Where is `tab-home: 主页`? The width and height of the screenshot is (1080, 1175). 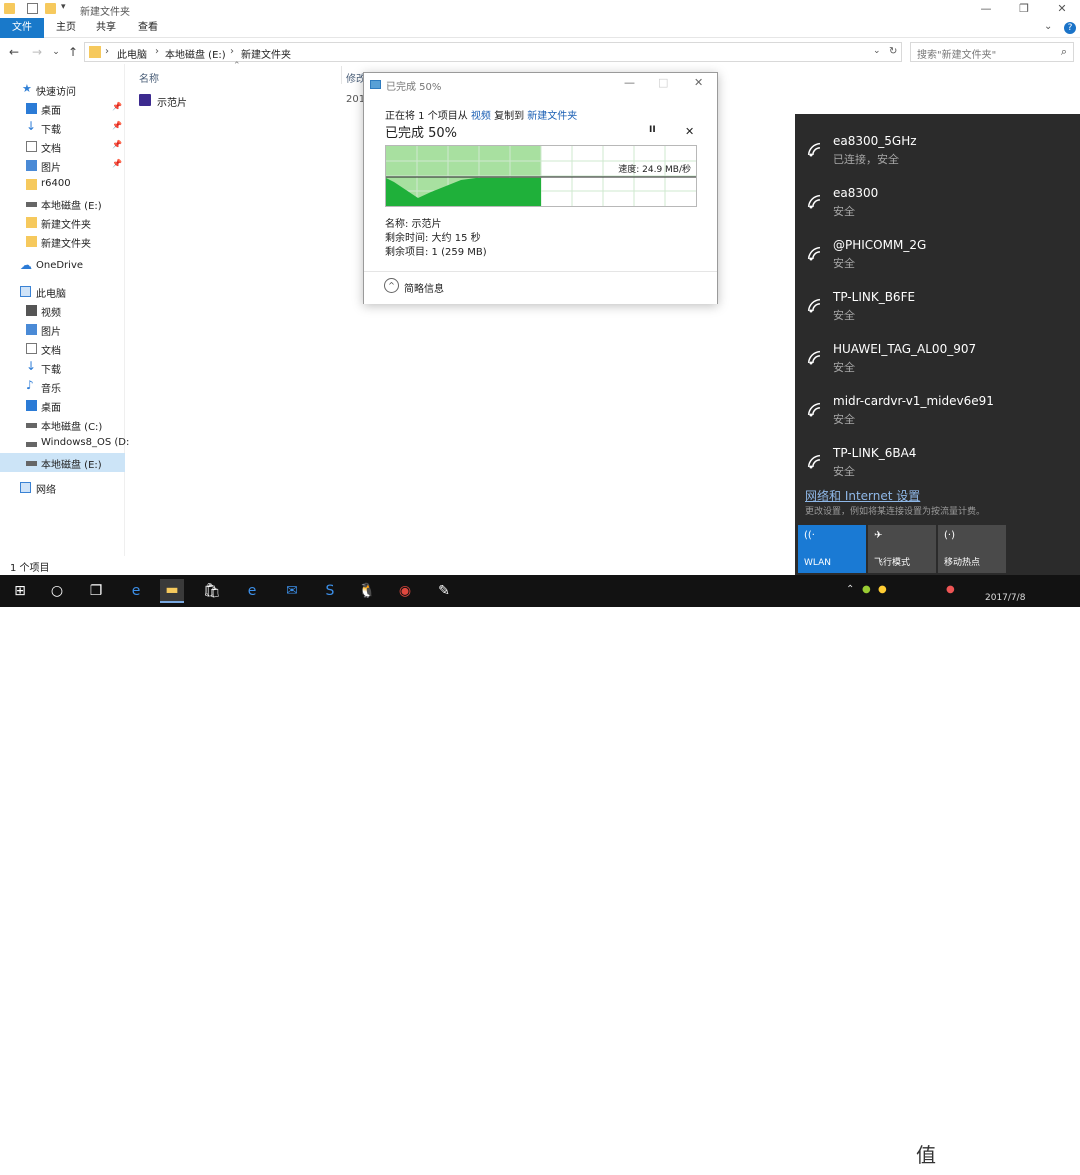 tab-home: 主页 is located at coordinates (66, 28).